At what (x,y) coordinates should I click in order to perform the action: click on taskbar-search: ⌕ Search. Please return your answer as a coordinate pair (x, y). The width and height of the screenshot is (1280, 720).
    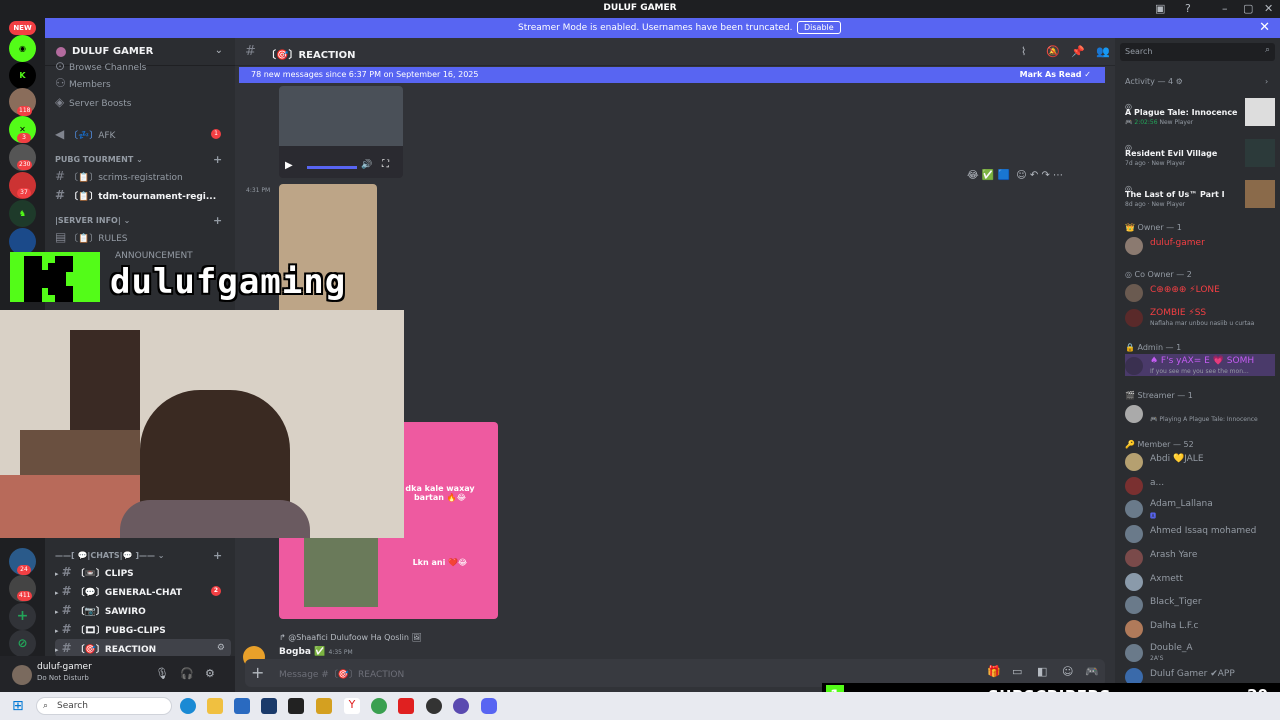
    Looking at the image, I should click on (104, 706).